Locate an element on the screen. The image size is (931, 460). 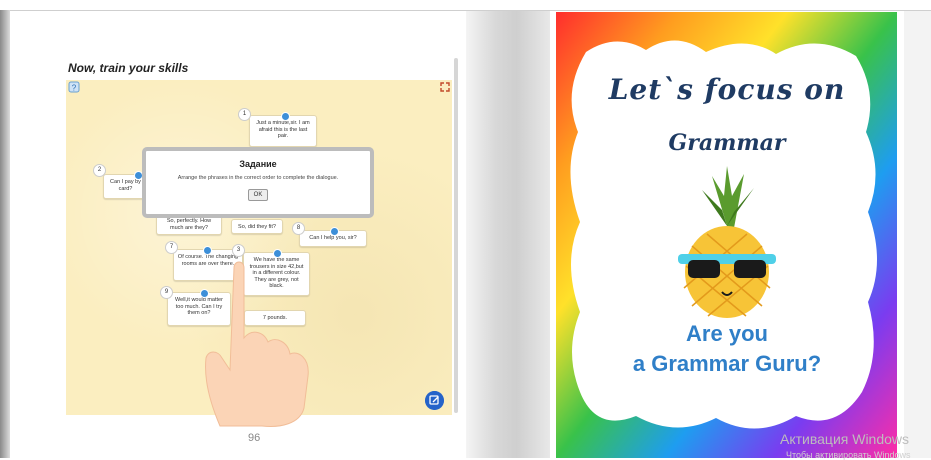
phrase-card: So, did they fit? is located at coordinates (257, 226).